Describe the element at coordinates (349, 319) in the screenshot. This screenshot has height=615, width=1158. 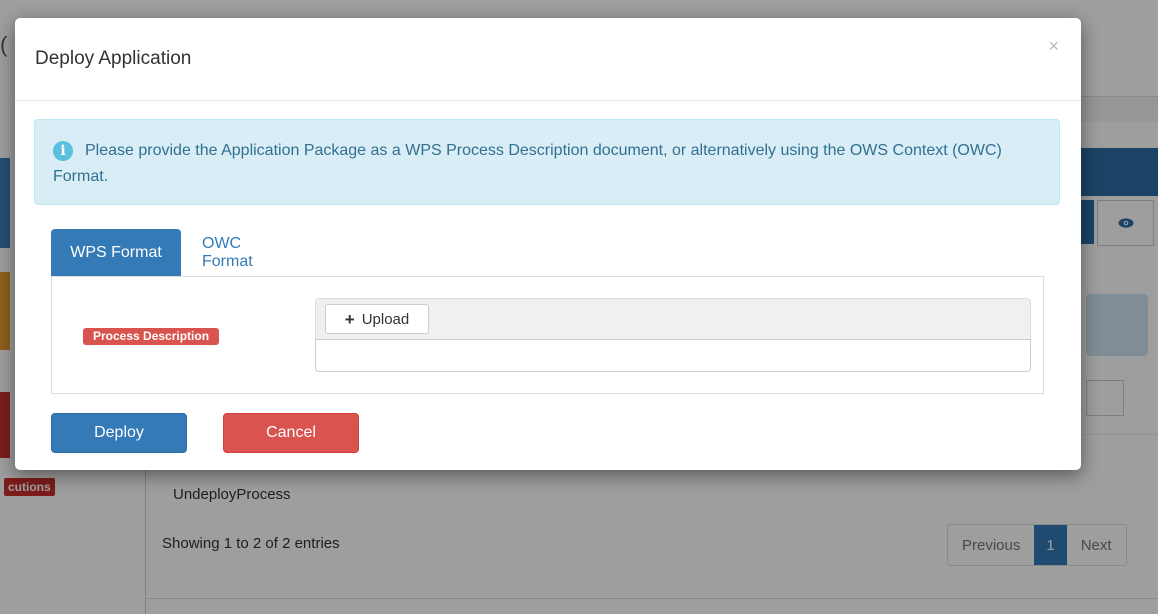
I see `plus-icon: +` at that location.